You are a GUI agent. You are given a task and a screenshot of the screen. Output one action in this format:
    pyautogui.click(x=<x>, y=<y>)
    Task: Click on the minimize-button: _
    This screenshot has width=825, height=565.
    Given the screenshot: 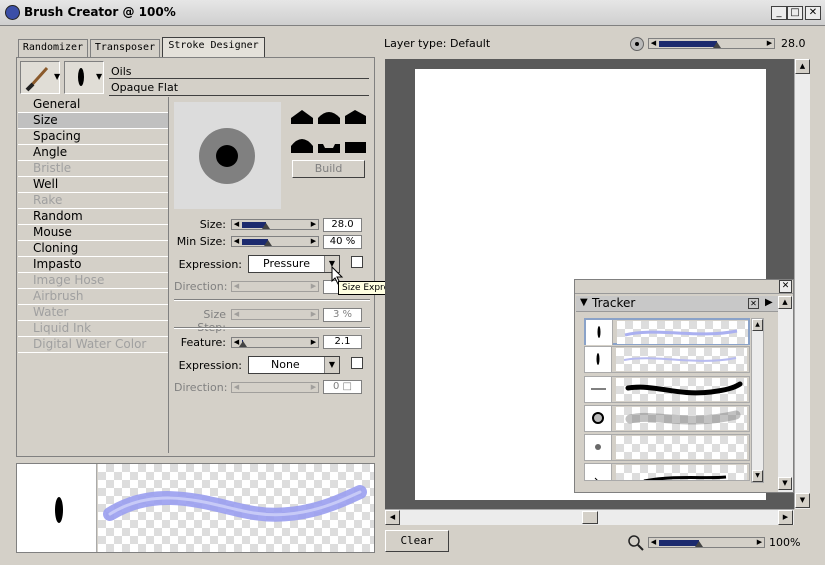 What is the action you would take?
    pyautogui.click(x=779, y=13)
    